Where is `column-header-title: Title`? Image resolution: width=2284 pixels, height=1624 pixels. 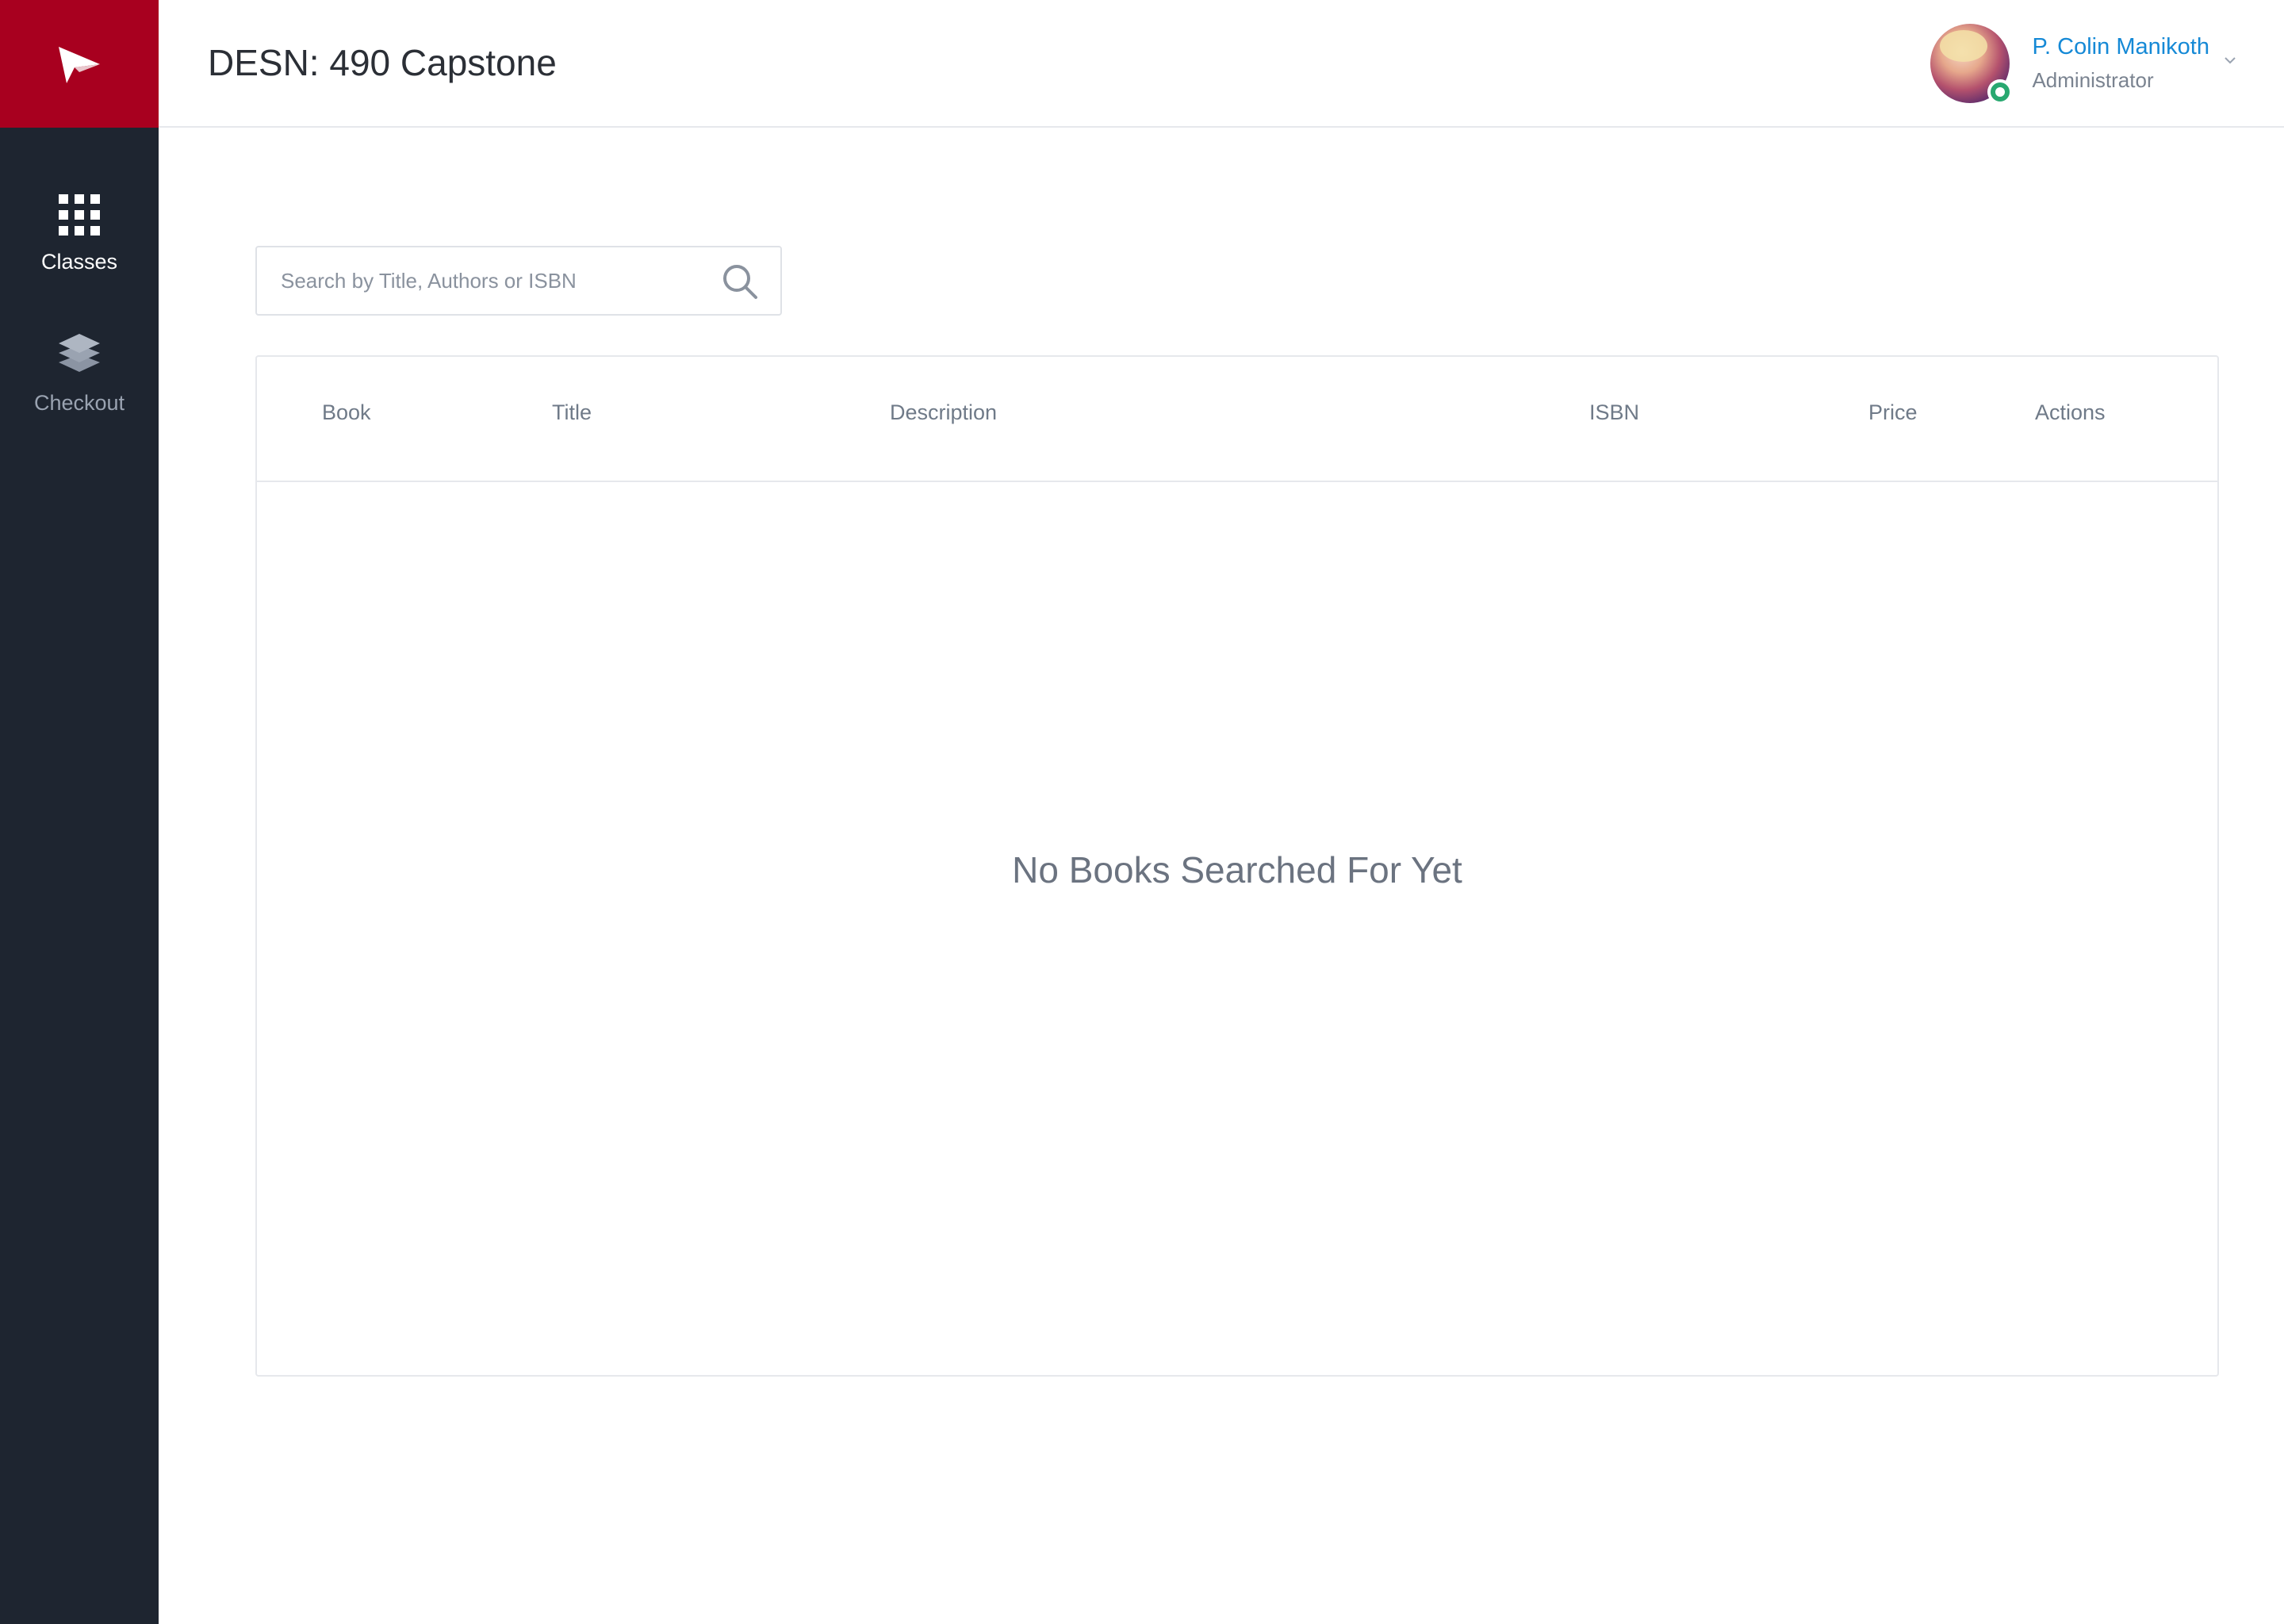
column-header-title: Title is located at coordinates (572, 412).